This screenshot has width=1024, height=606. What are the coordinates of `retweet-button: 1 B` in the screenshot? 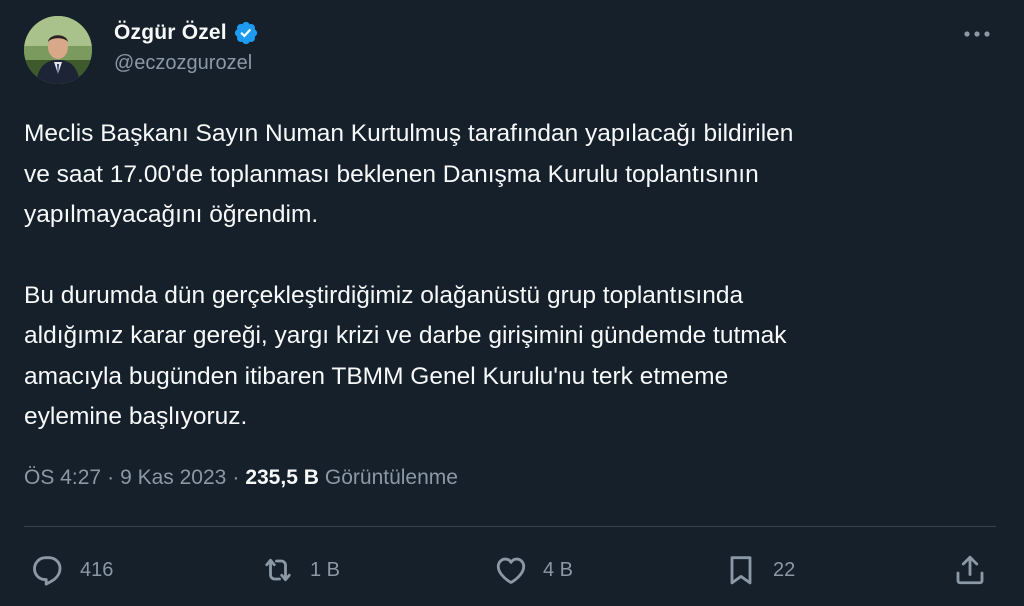 It's located at (300, 570).